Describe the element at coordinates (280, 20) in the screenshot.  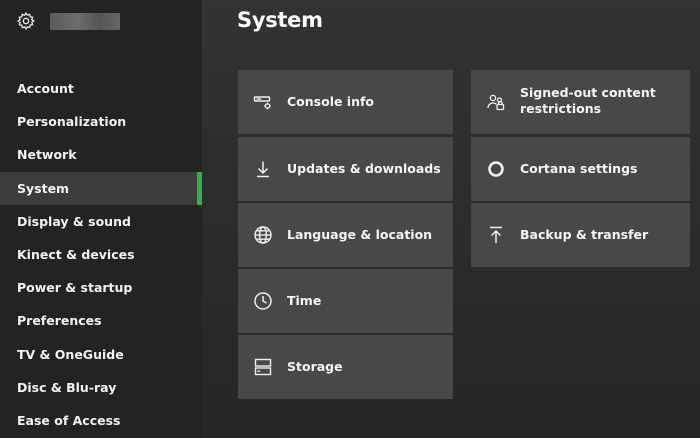
I see `page-title: System` at that location.